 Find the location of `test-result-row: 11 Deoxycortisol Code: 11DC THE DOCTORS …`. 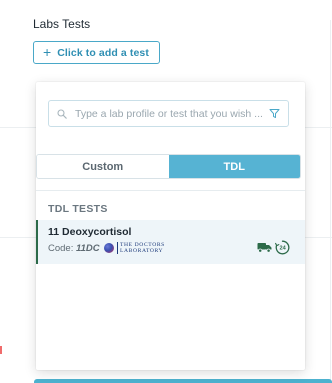

test-result-row: 11 Deoxycortisol Code: 11DC THE DOCTORS … is located at coordinates (170, 242).